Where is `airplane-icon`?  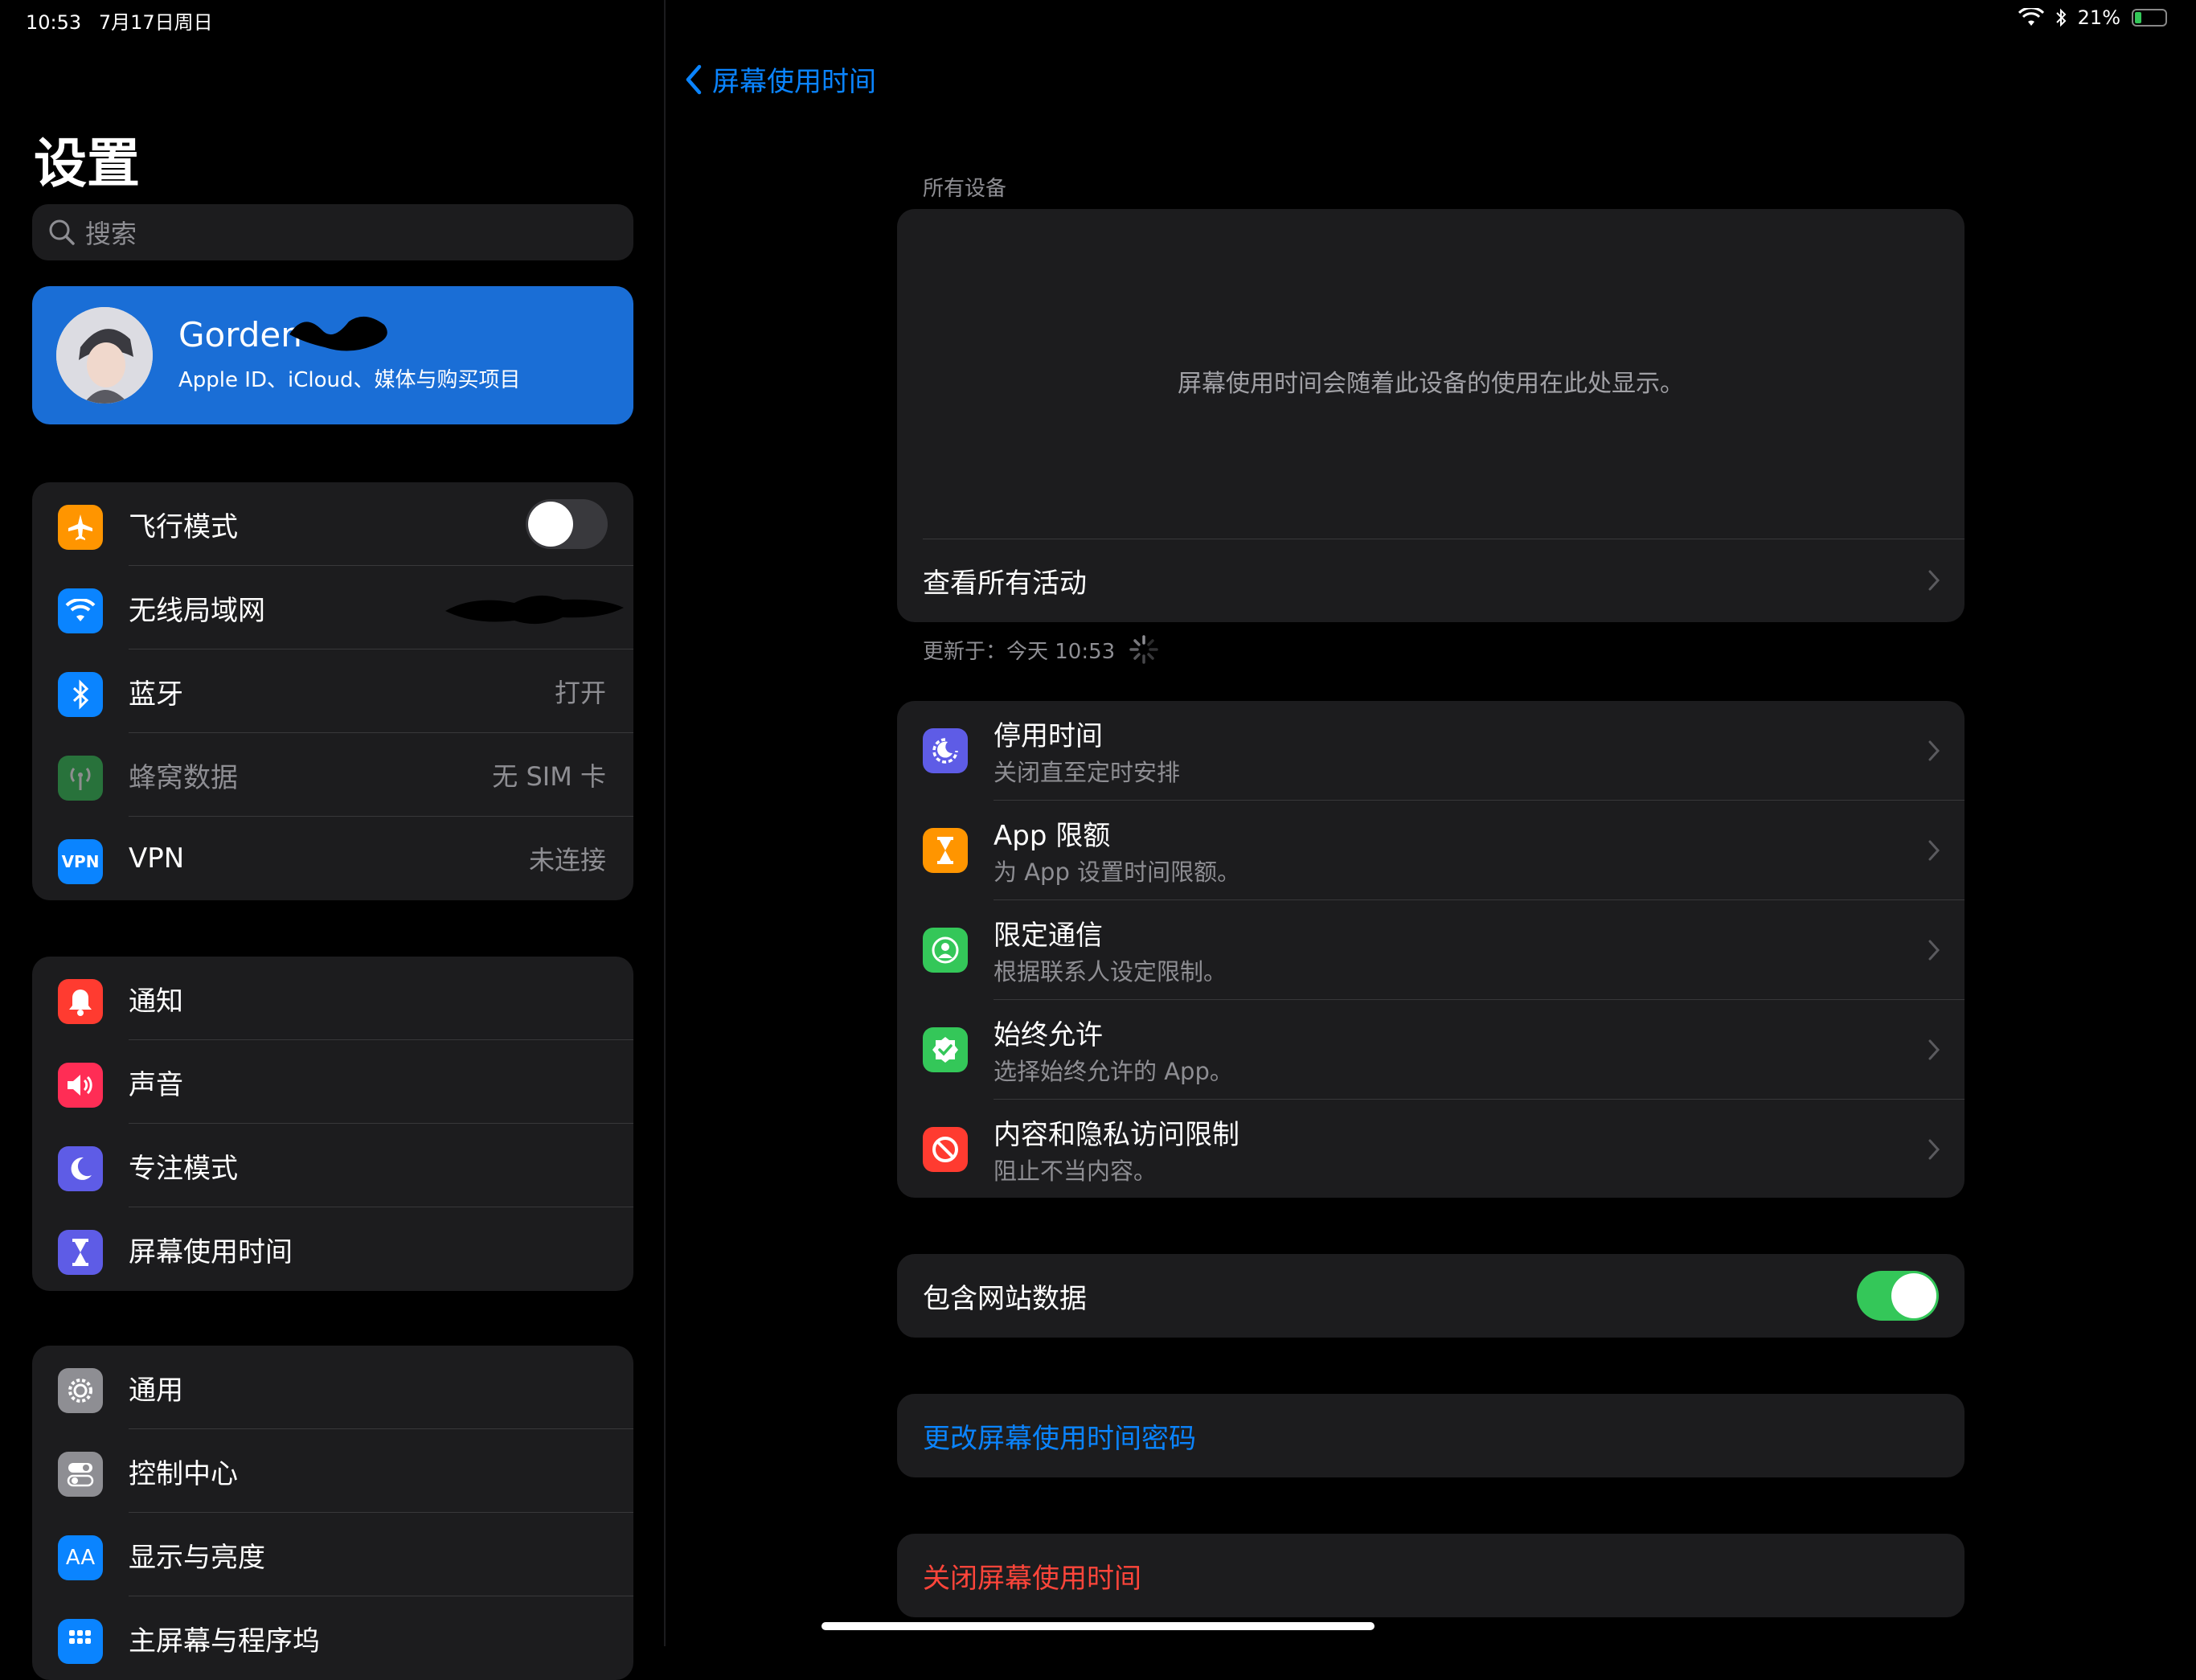
airplane-icon is located at coordinates (80, 527).